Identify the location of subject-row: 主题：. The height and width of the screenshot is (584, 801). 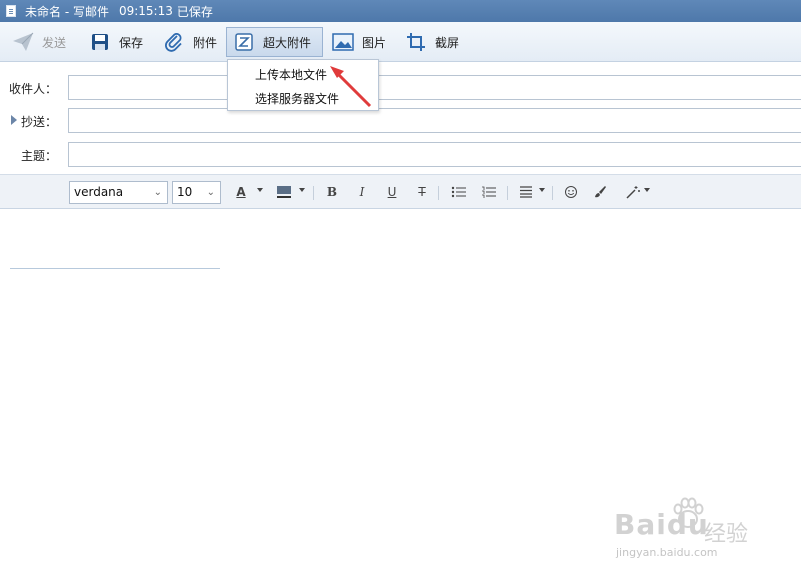
(400, 155).